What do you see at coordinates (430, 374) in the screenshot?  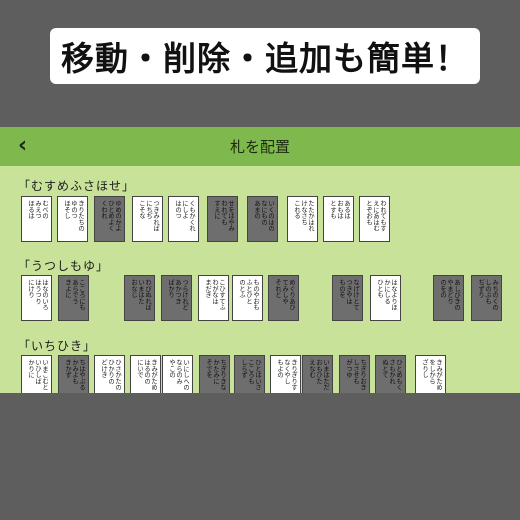 I see `karuta-card: きみがため をしから ざりし` at bounding box center [430, 374].